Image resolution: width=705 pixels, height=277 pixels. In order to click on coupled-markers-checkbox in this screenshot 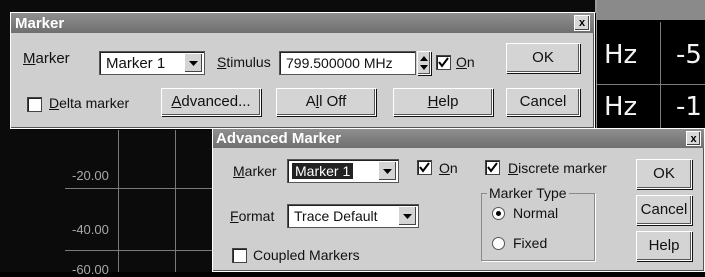, I will do `click(239, 255)`.